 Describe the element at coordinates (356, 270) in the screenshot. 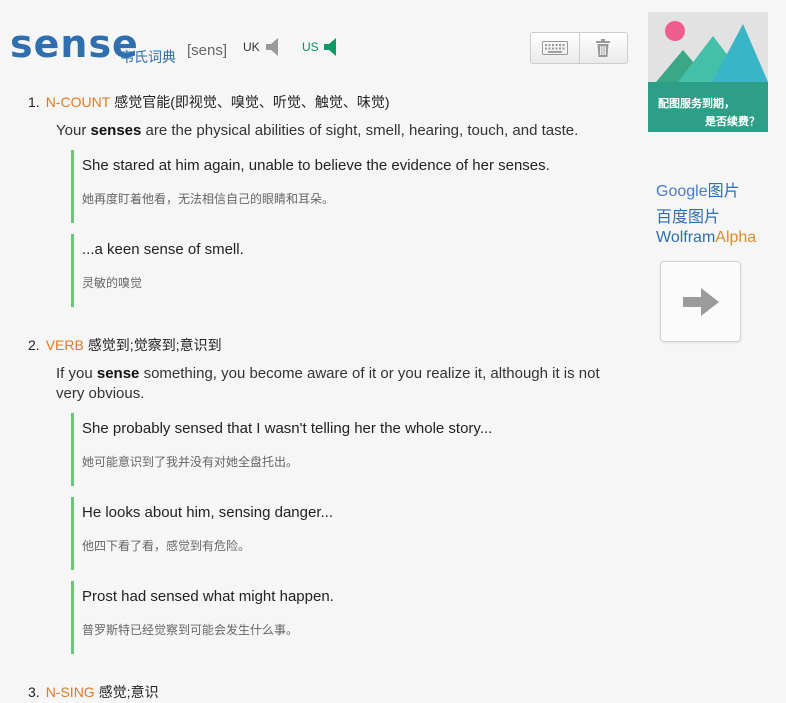

I see `example-block: ...a keen sense of smell. 灵敏的嗅觉` at that location.